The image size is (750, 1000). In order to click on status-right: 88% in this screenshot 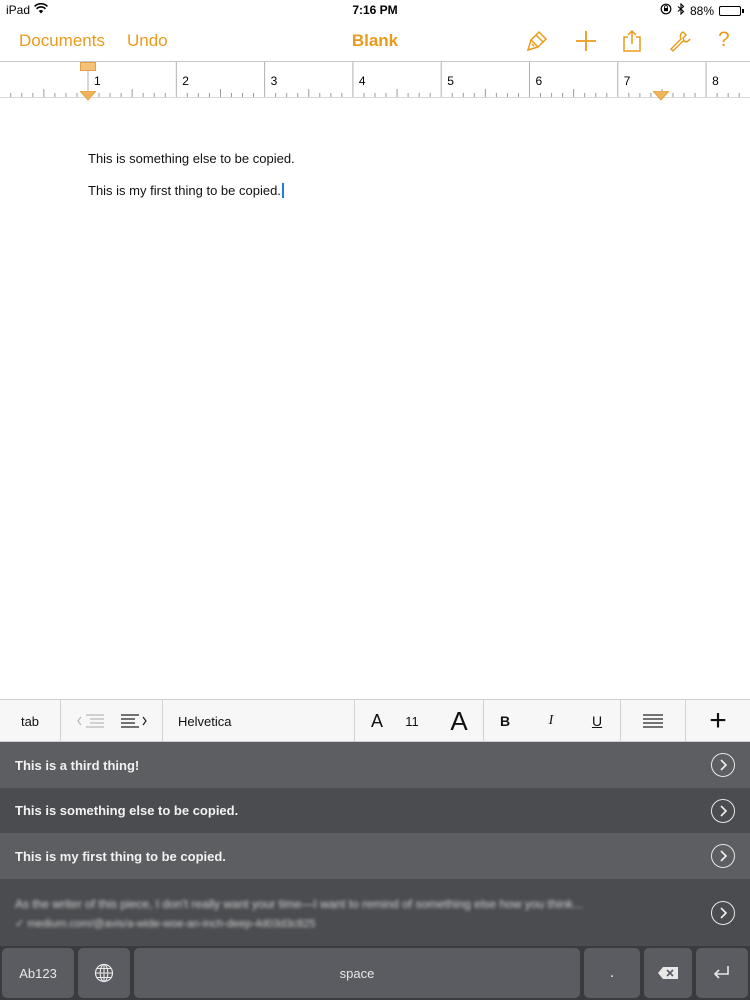, I will do `click(702, 10)`.